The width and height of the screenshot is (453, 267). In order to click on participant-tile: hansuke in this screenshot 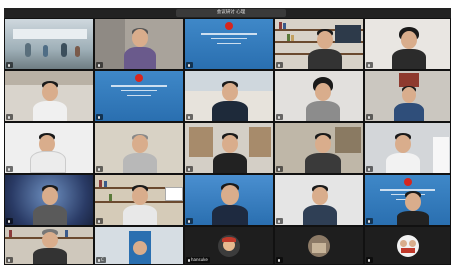, I will do `click(229, 245)`.